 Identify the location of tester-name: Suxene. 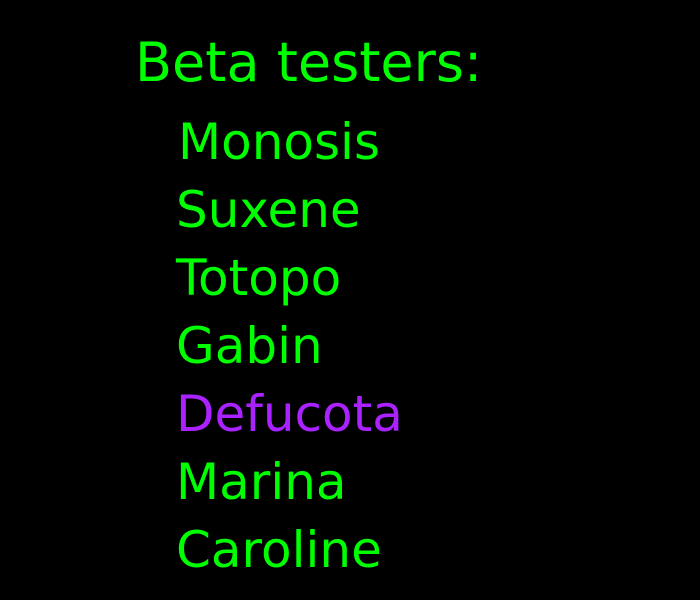
(268, 210).